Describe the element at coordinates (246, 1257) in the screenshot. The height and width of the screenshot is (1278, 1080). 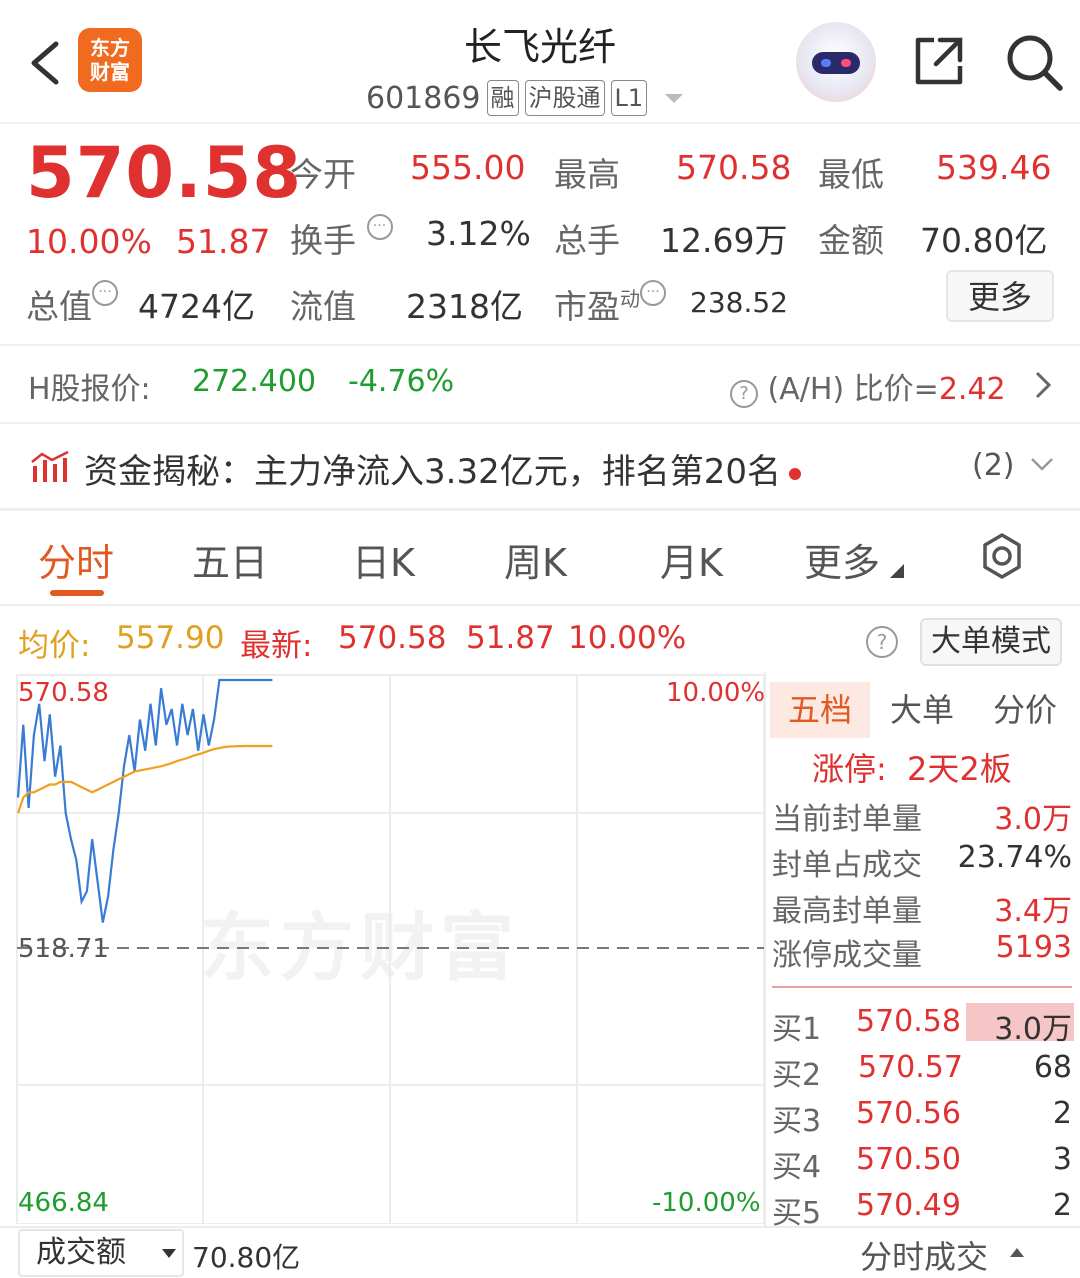
I see `indicator-value: 70.80亿` at that location.